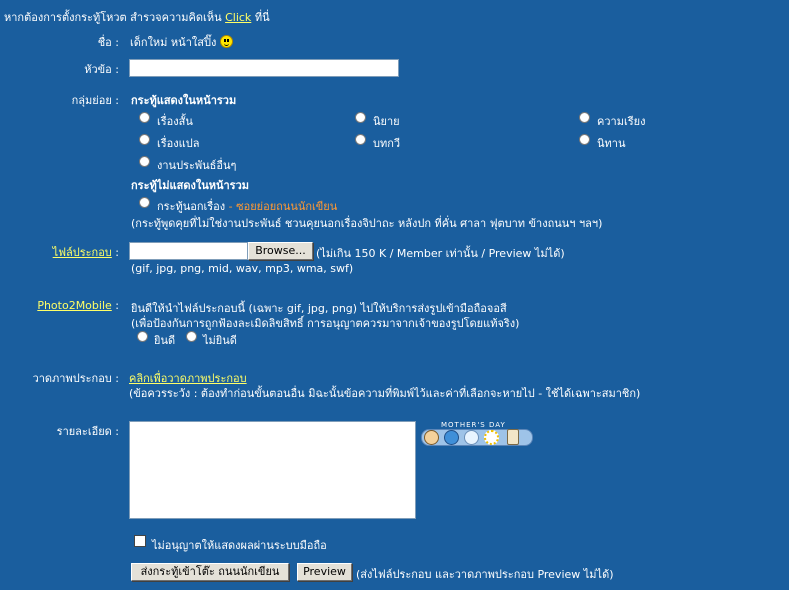 The width and height of the screenshot is (789, 590). I want to click on detail-textarea, so click(272, 470).